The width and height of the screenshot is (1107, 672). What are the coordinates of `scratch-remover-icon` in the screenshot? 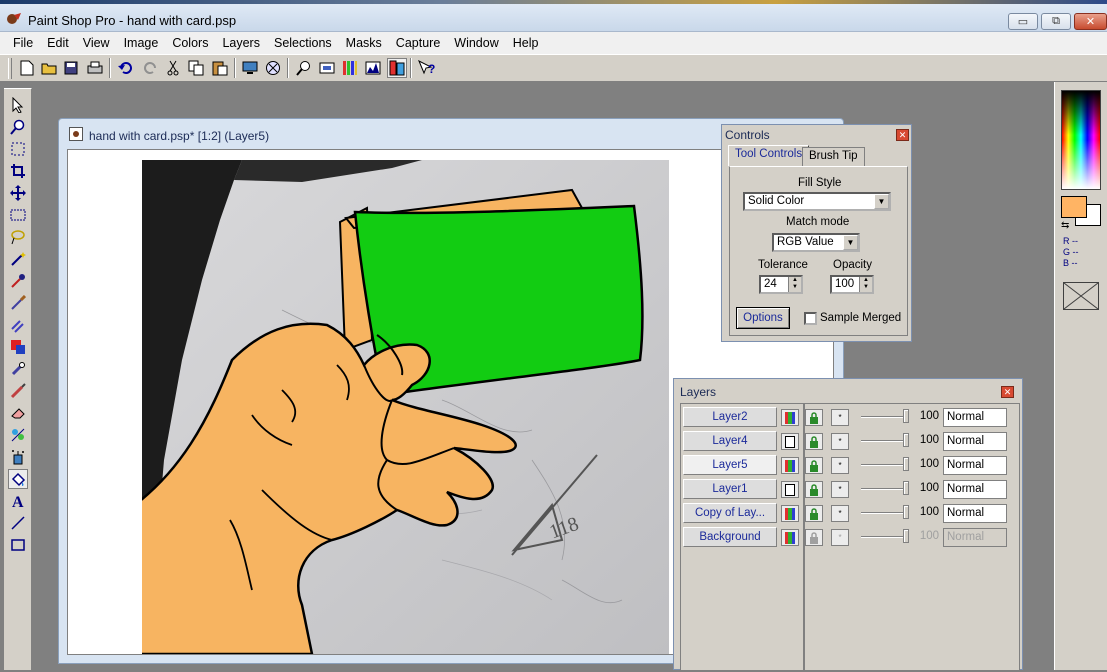 It's located at (18, 391).